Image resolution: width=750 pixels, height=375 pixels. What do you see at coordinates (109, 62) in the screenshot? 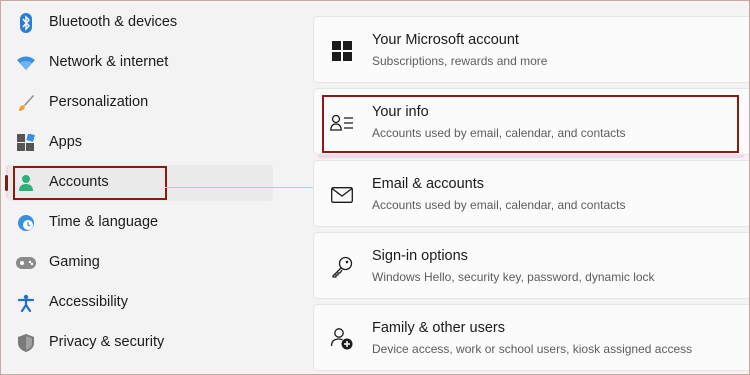
I see `sidebar-item-label: Network & internet` at bounding box center [109, 62].